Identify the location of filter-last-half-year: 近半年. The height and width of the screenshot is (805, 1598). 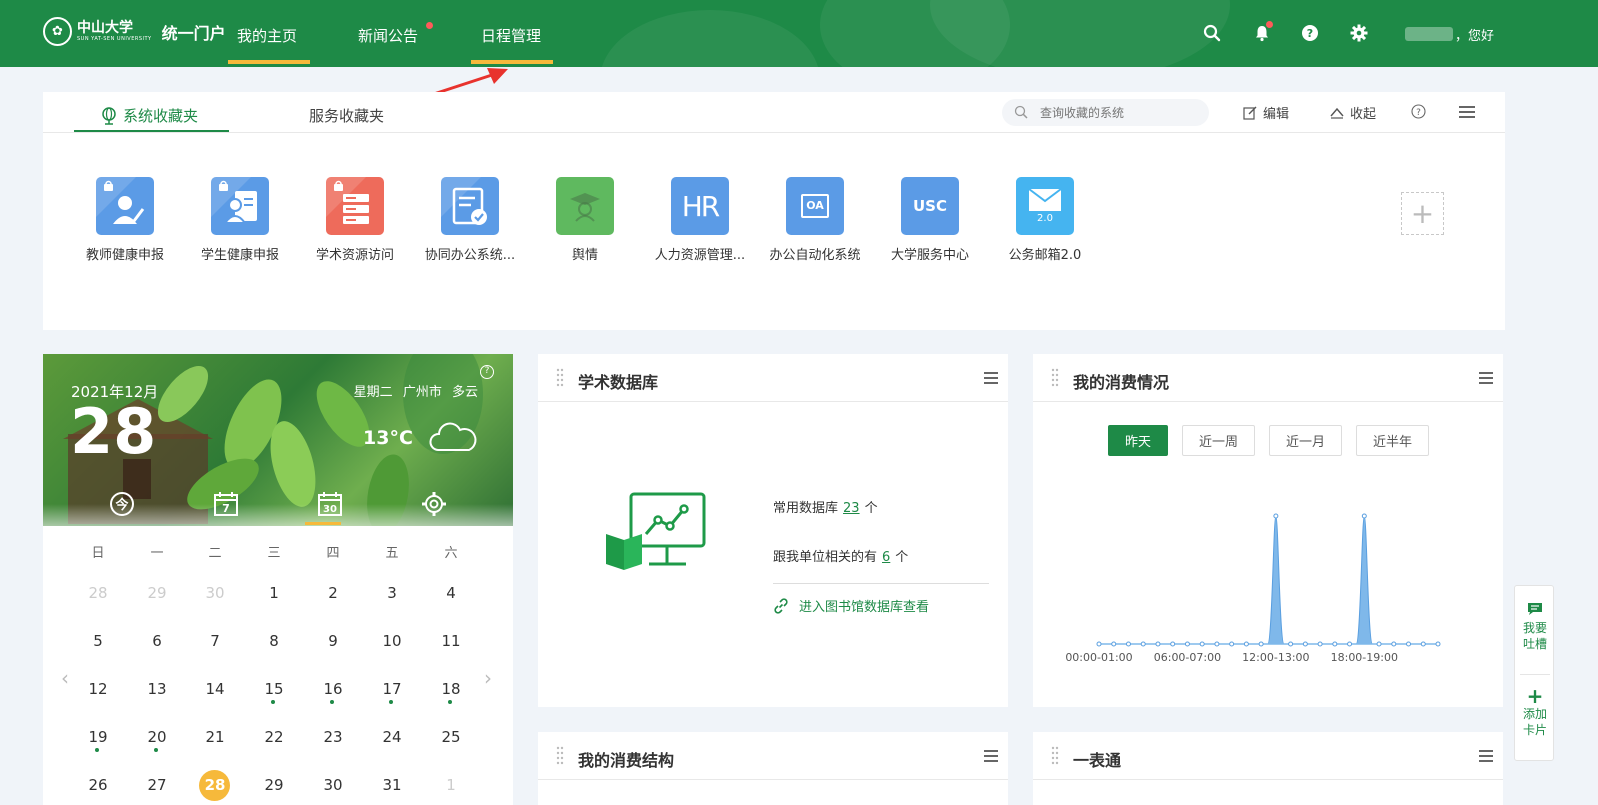
(1392, 440).